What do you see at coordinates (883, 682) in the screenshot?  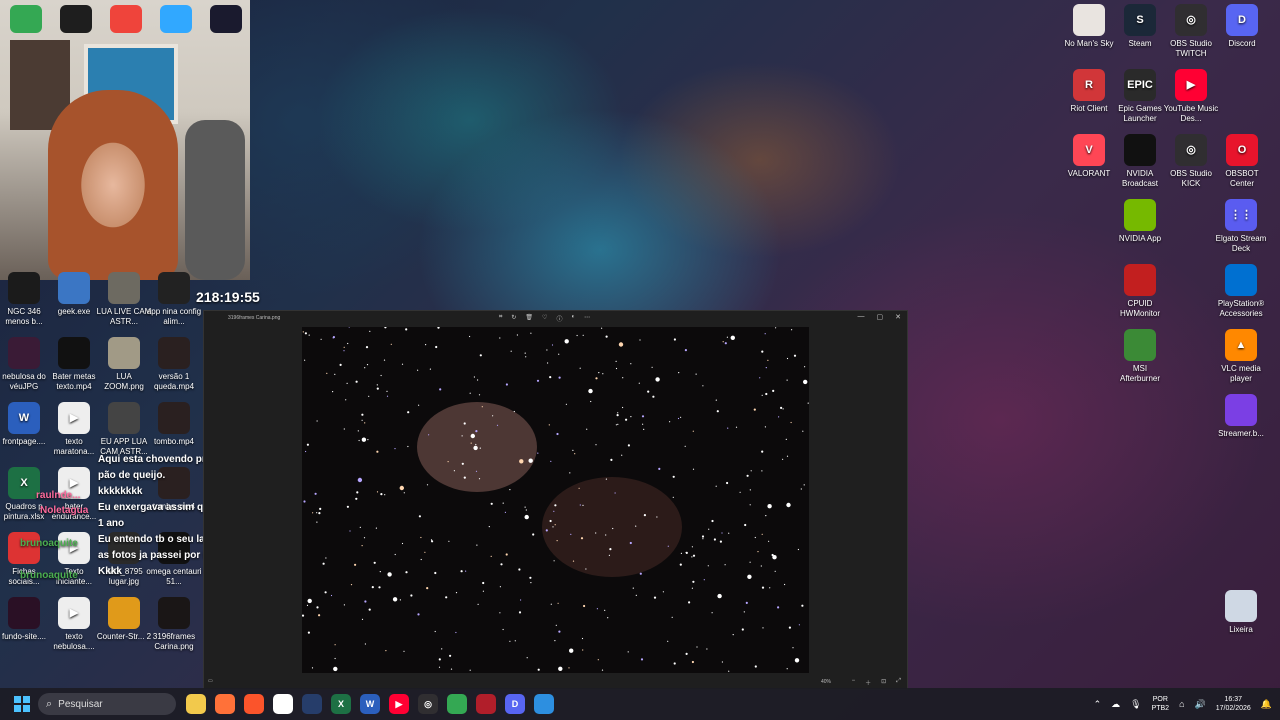 I see `fit-icon: ⊡` at bounding box center [883, 682].